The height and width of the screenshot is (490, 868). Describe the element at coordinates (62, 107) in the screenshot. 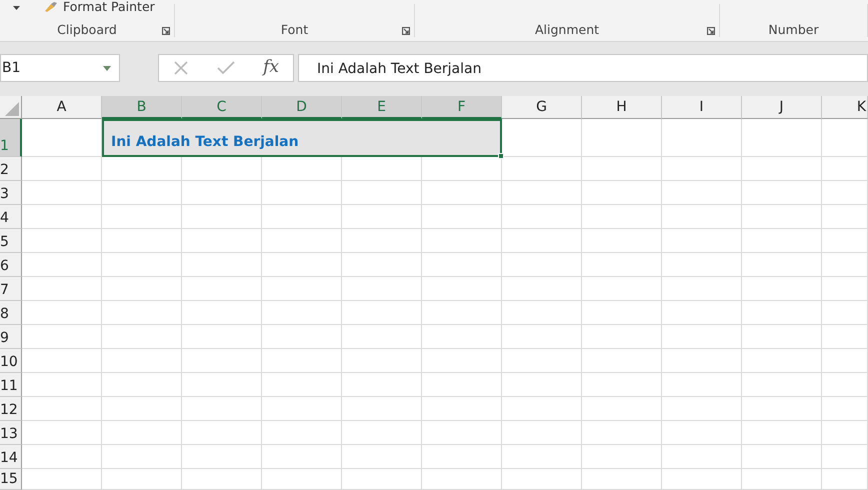

I see `column-header: A` at that location.